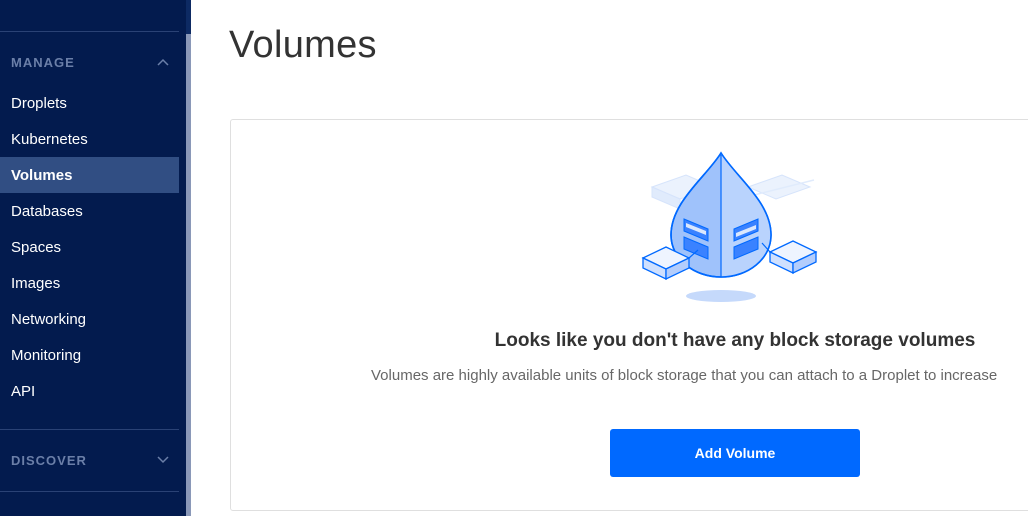 Image resolution: width=1028 pixels, height=516 pixels. Describe the element at coordinates (89, 139) in the screenshot. I see `sidebar-item-kubernetes: Kubernetes` at that location.